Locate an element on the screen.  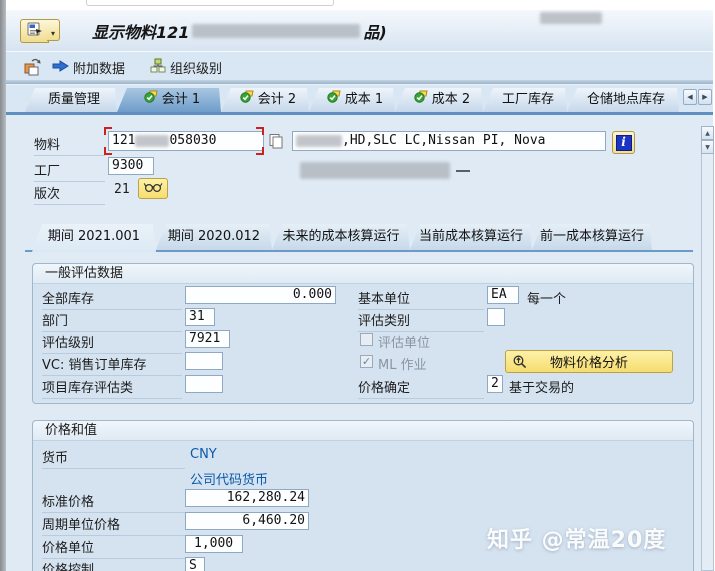
base-unit-field: EA is located at coordinates (503, 295).